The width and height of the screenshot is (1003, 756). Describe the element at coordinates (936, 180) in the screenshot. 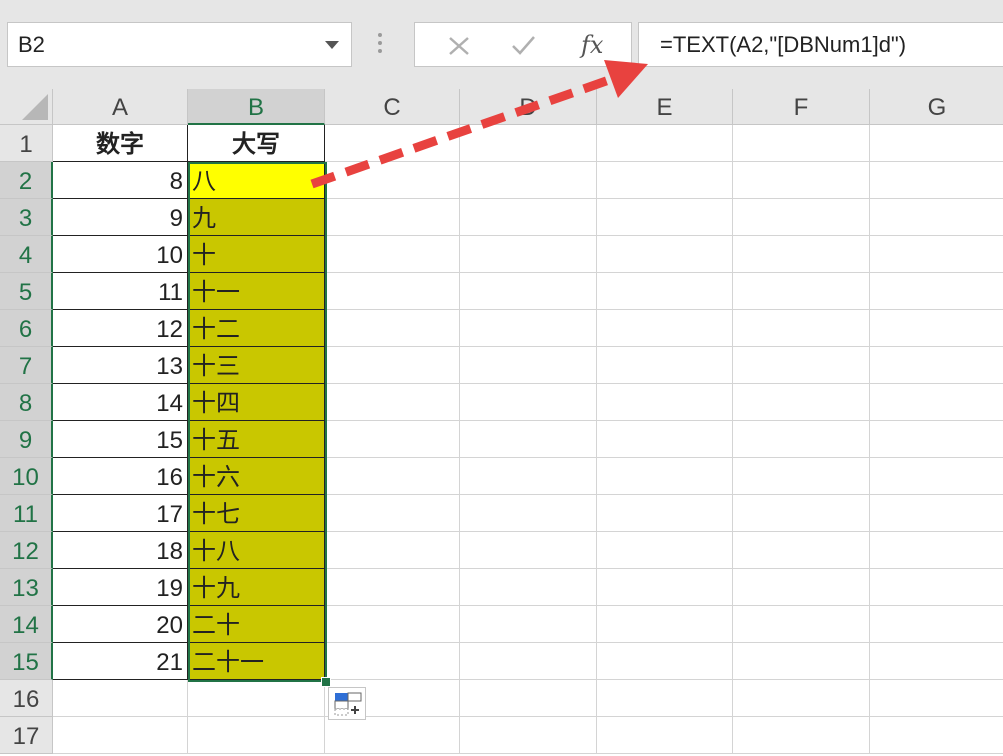

I see `cell-g2` at that location.